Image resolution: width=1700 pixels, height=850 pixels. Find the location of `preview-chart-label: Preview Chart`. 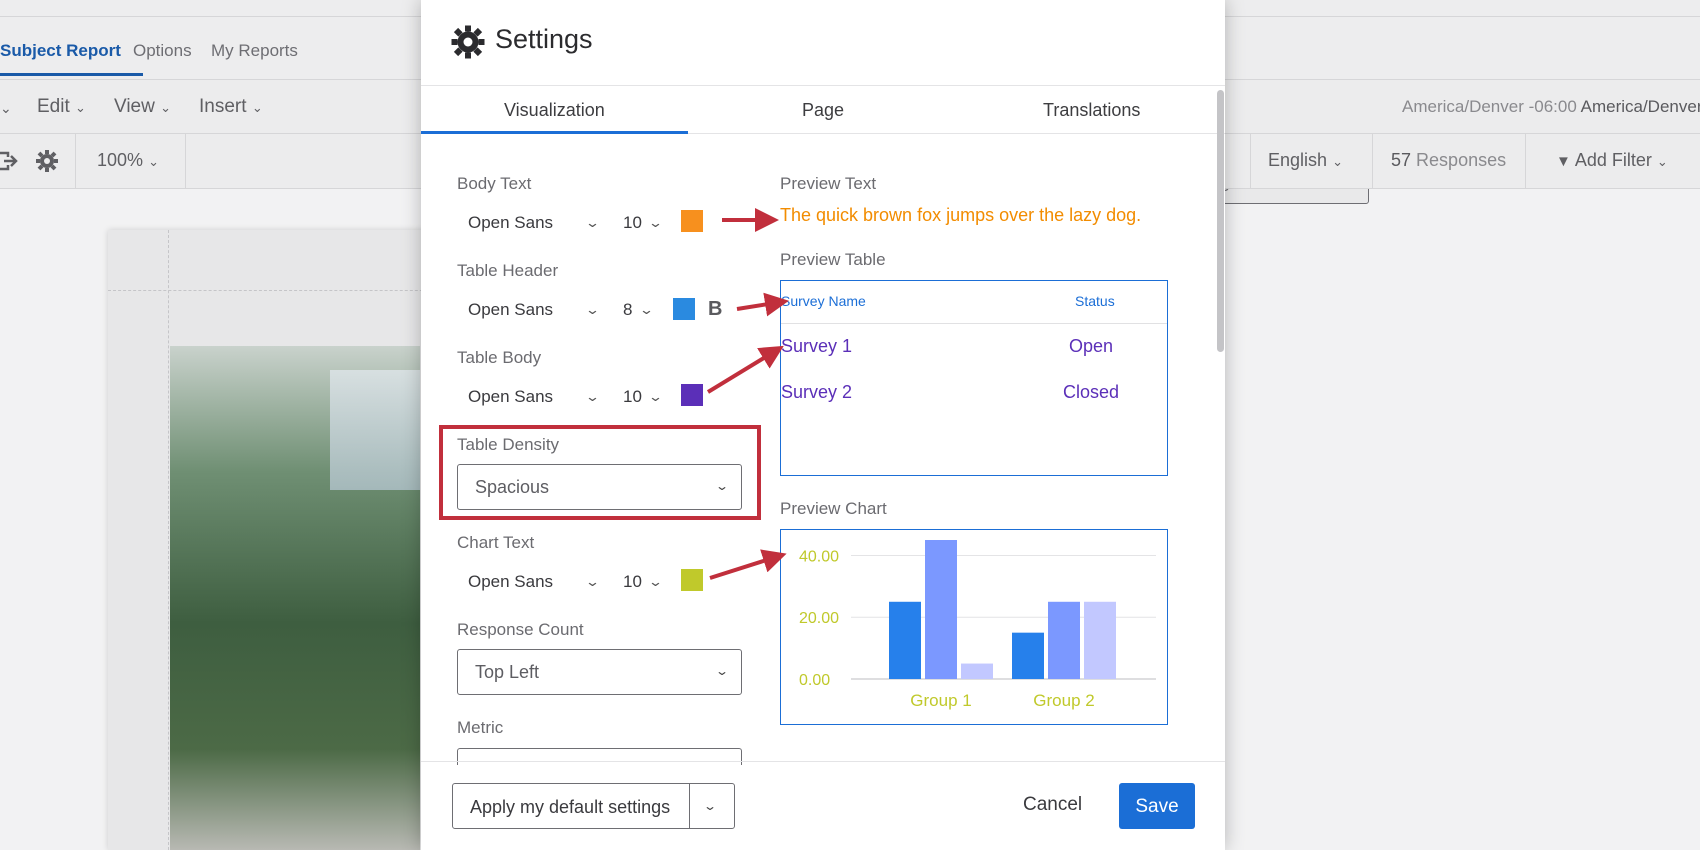

preview-chart-label: Preview Chart is located at coordinates (833, 508).